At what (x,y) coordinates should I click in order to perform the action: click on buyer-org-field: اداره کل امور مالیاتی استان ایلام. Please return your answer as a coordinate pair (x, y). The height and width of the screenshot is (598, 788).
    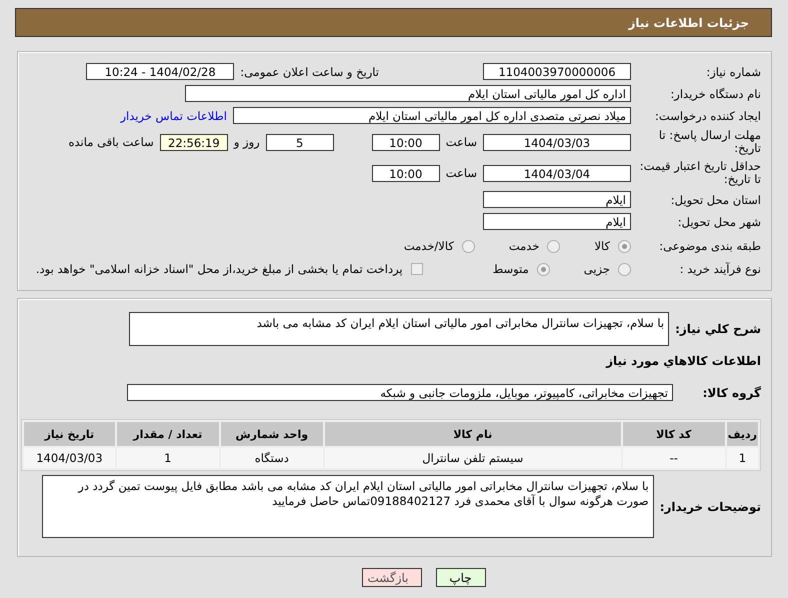
    Looking at the image, I should click on (408, 93).